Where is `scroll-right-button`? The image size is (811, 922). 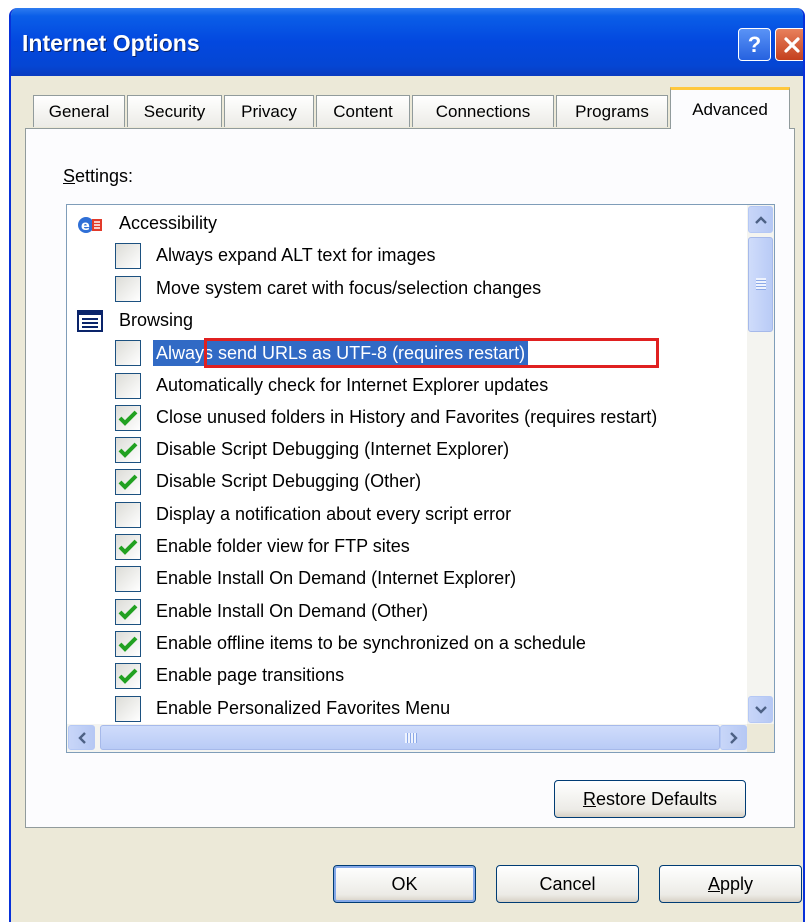
scroll-right-button is located at coordinates (733, 737).